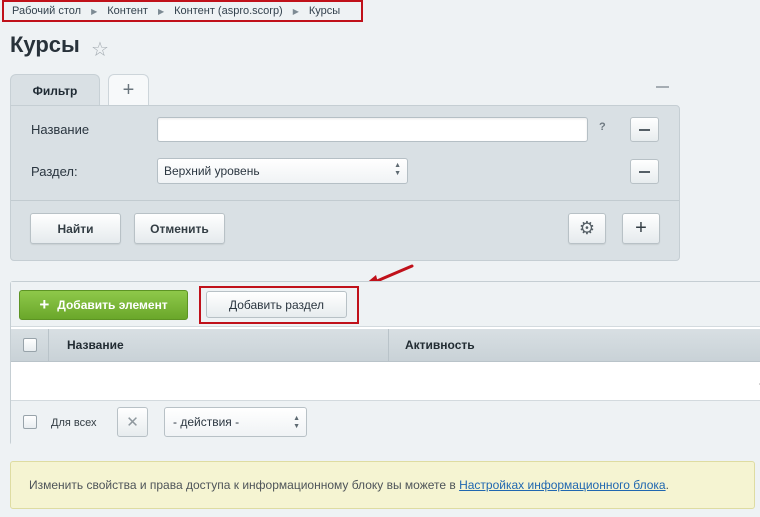  Describe the element at coordinates (45, 44) in the screenshot. I see `page-title: Курсы` at that location.